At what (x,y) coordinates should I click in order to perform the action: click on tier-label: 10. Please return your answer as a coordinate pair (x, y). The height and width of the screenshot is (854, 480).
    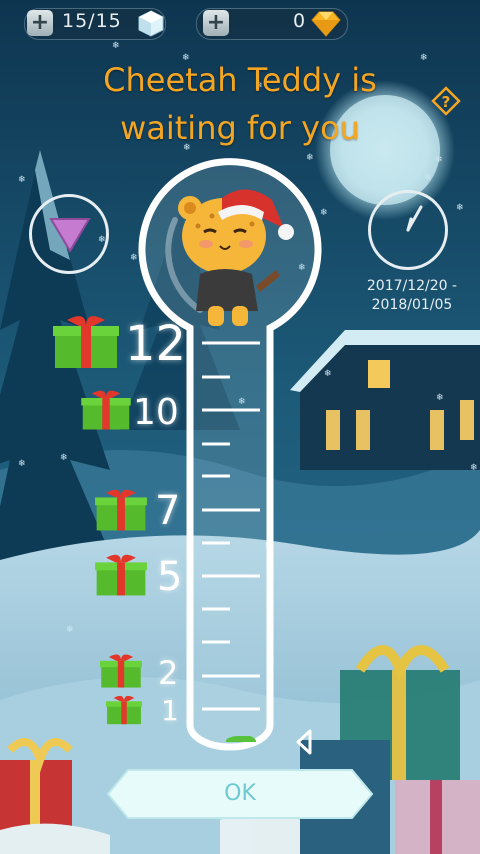
    Looking at the image, I should click on (156, 412).